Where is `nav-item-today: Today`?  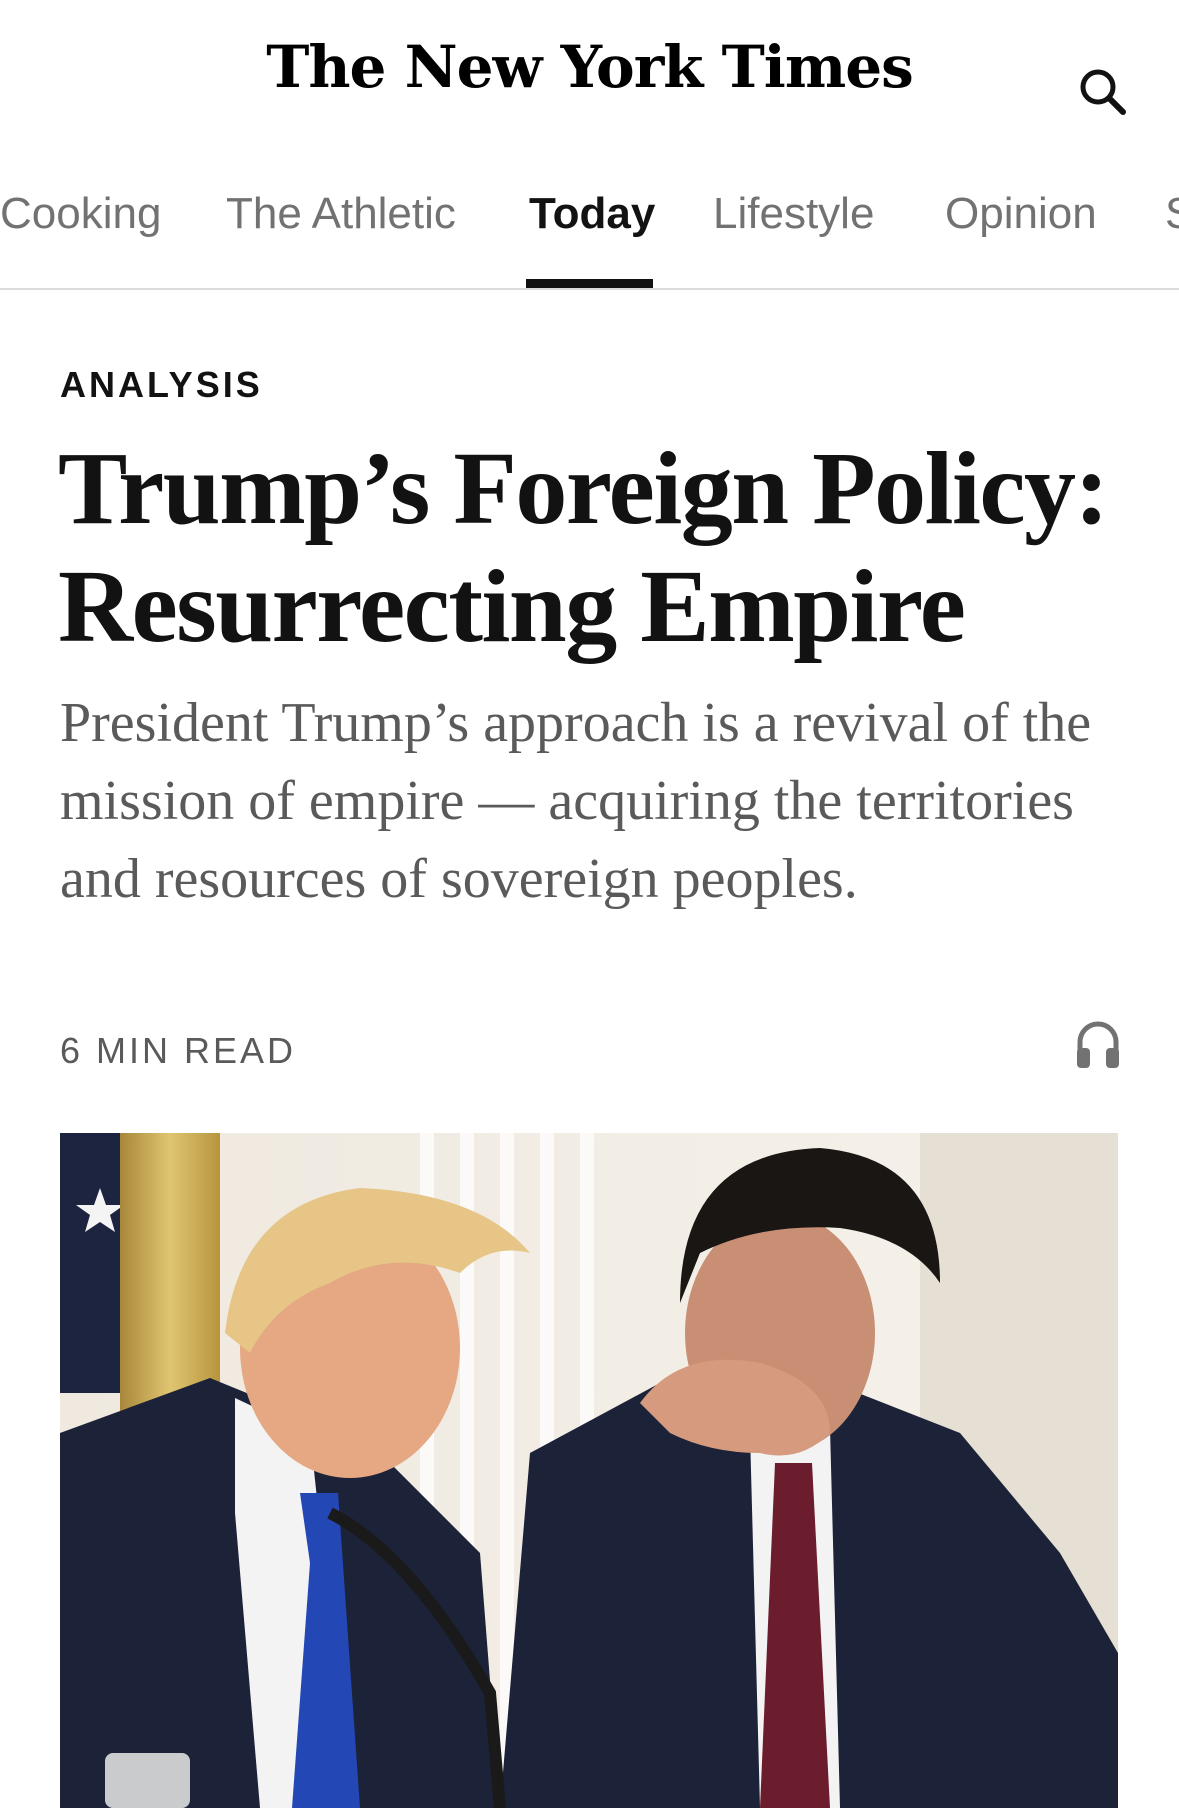
nav-item-today: Today is located at coordinates (592, 213).